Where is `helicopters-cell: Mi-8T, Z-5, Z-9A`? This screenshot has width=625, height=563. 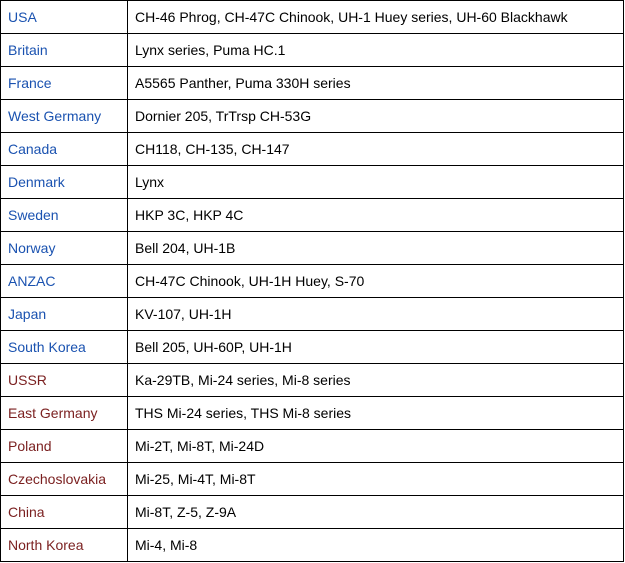
helicopters-cell: Mi-8T, Z-5, Z-9A is located at coordinates (375, 512).